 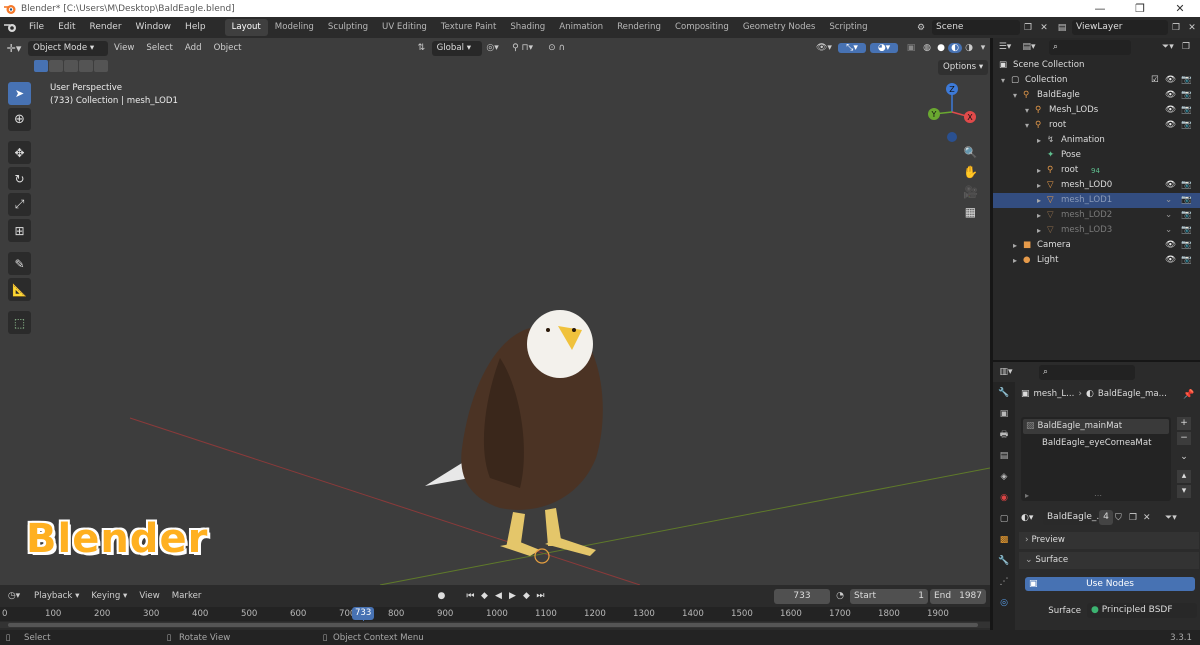 What do you see at coordinates (1191, 47) in the screenshot?
I see `new-collection-icon: ❐` at bounding box center [1191, 47].